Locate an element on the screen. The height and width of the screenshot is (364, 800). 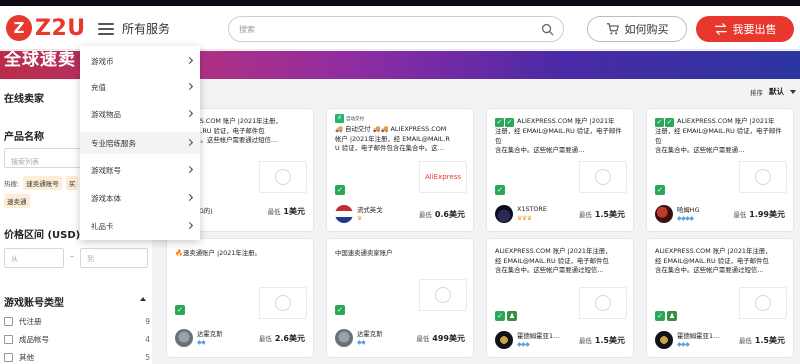
z2u-logo: Z Z2U is located at coordinates (46, 28).